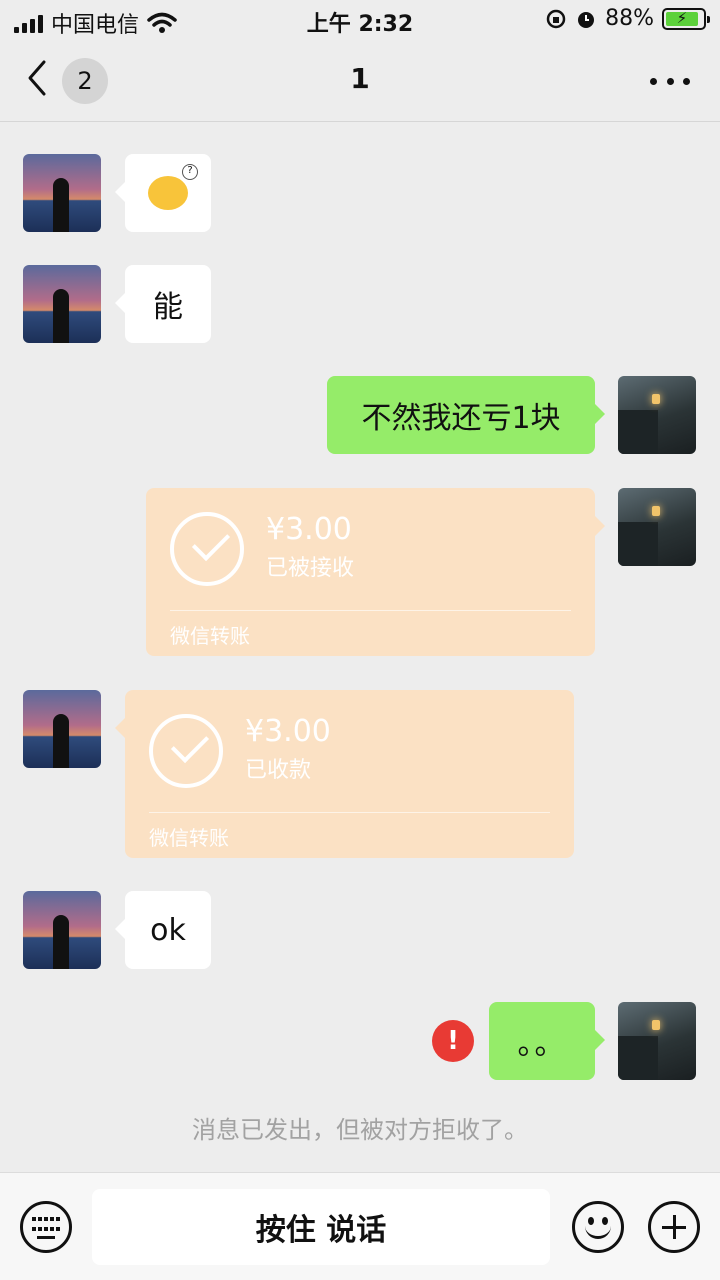 This screenshot has width=720, height=1280. I want to click on keyboard-toggle-button, so click(46, 1227).